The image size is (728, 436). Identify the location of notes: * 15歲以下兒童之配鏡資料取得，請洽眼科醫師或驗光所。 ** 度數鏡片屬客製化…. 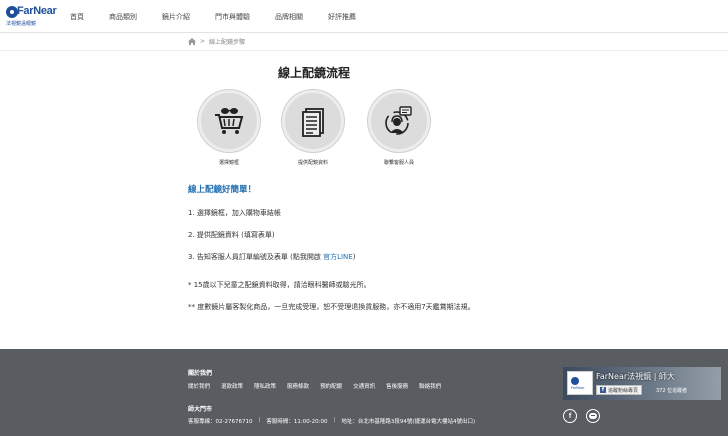
(398, 302).